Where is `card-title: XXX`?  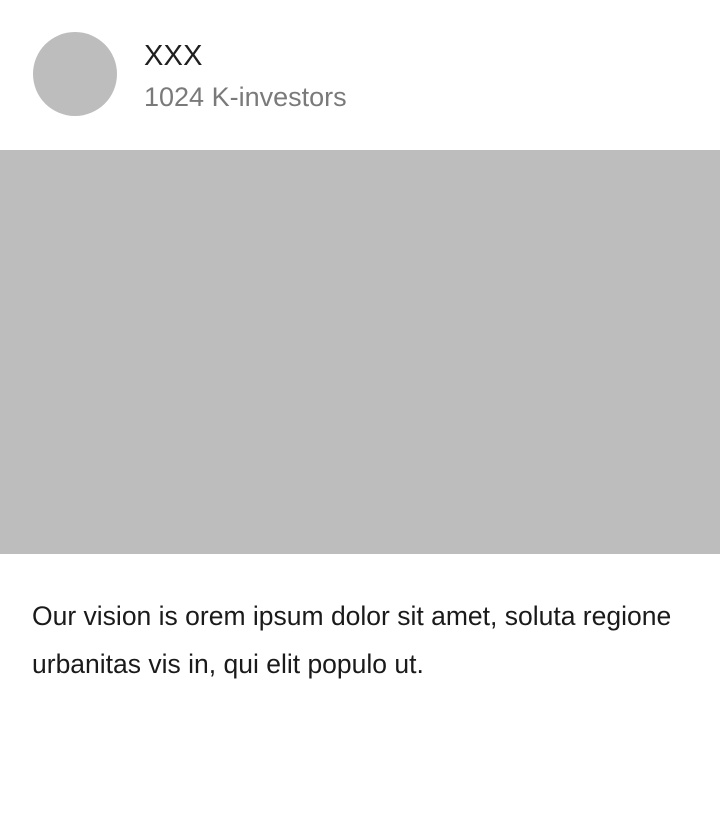
card-title: XXX is located at coordinates (173, 56).